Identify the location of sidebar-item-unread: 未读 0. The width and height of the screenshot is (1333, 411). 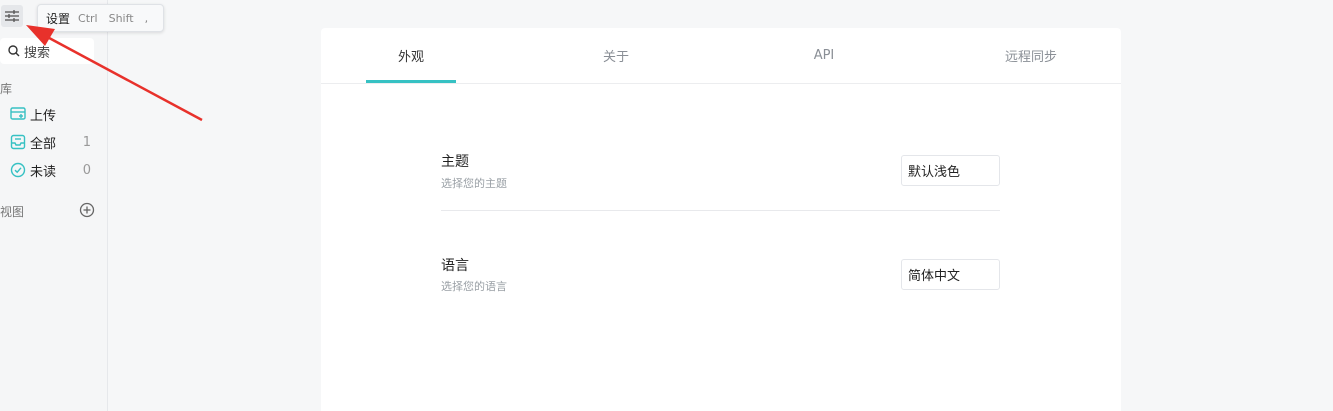
(50, 170).